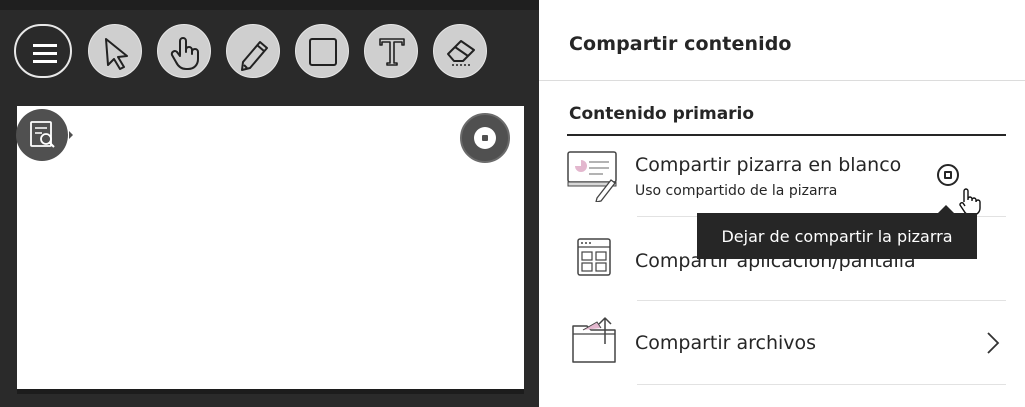 This screenshot has width=1025, height=407. What do you see at coordinates (184, 53) in the screenshot?
I see `hand-icon` at bounding box center [184, 53].